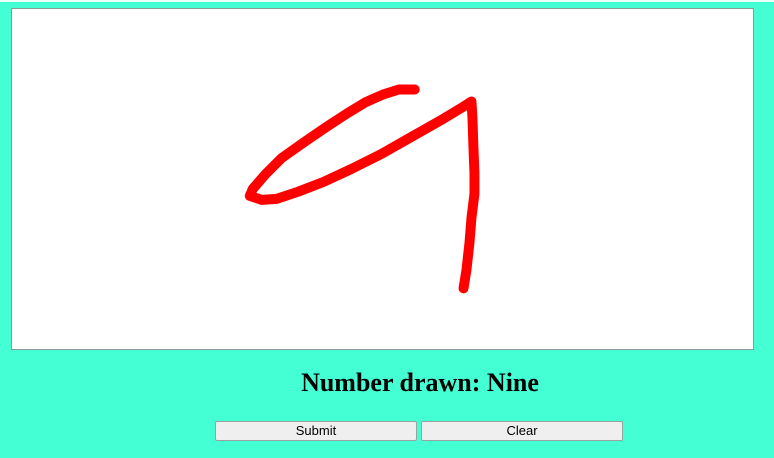 The width and height of the screenshot is (774, 458). Describe the element at coordinates (362, 189) in the screenshot. I see `drawn-stroke` at that location.